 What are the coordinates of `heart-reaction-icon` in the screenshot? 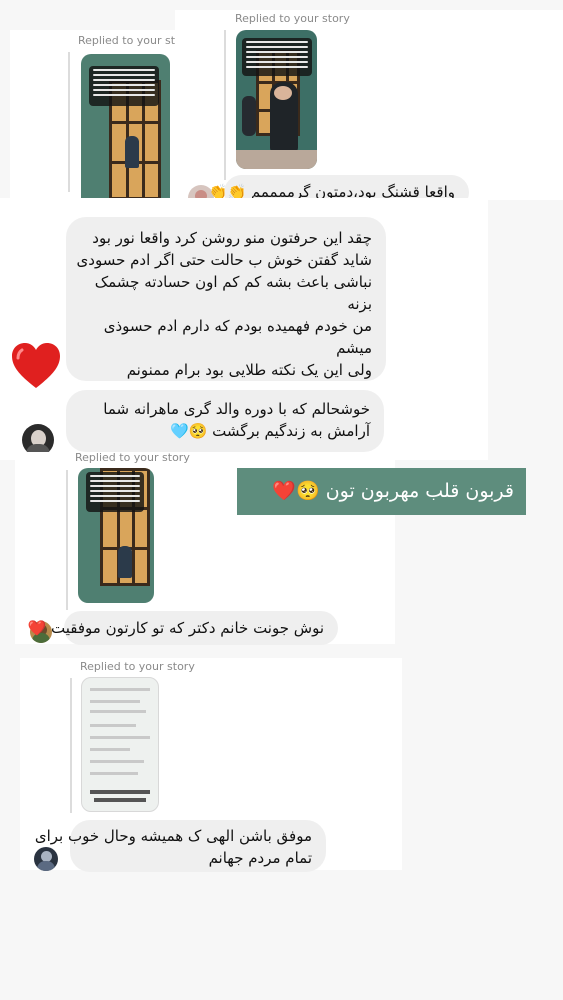 It's located at (36, 366).